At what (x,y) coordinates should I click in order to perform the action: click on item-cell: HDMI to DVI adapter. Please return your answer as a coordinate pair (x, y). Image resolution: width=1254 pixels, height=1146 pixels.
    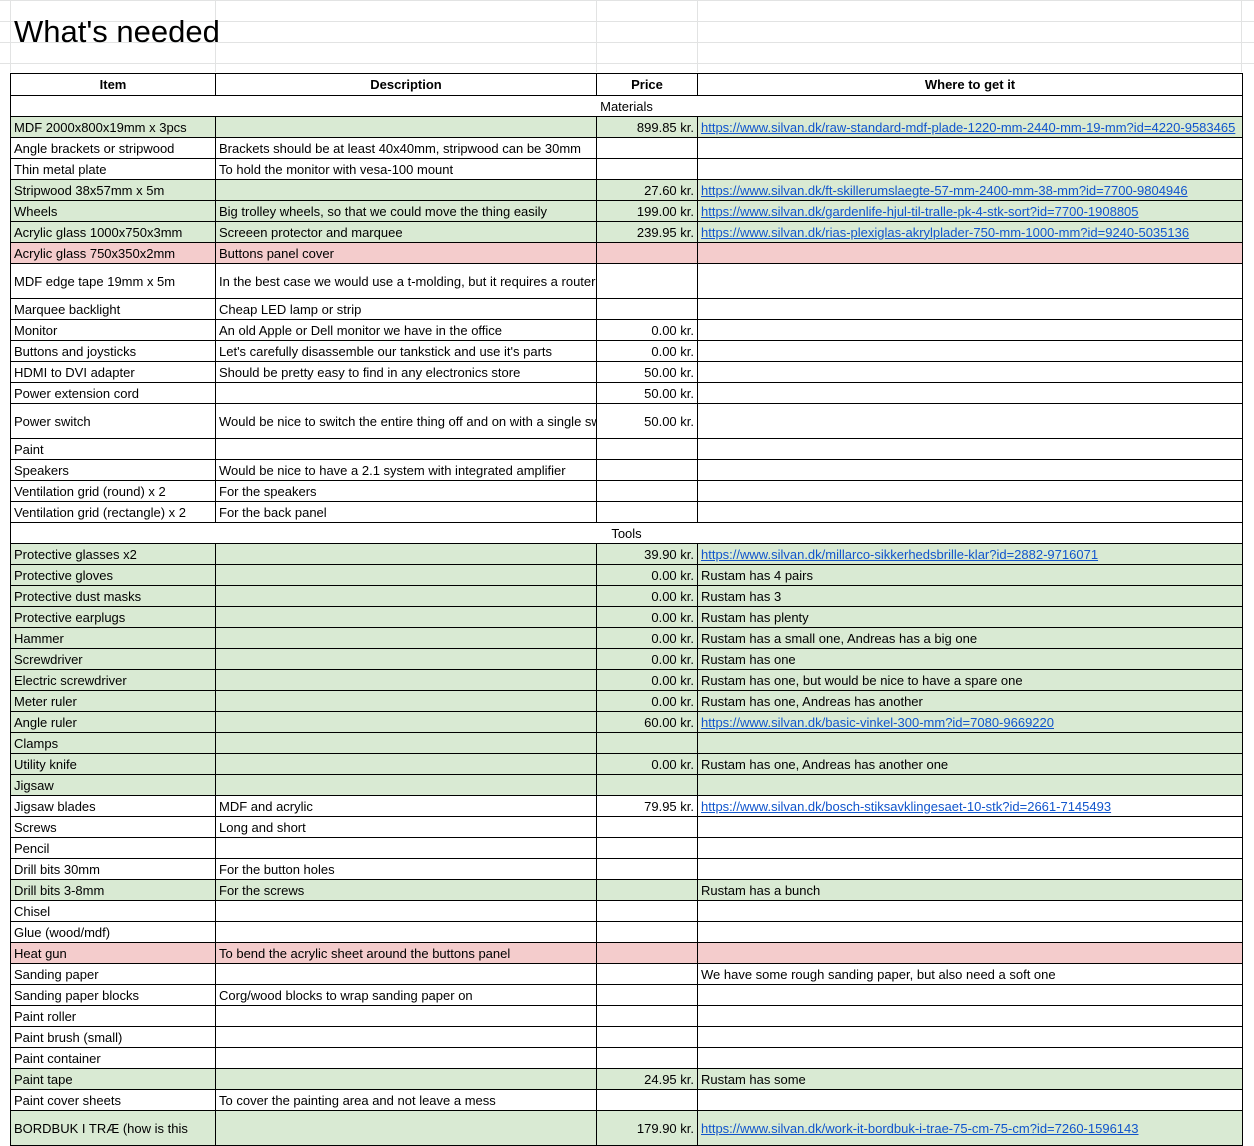
    Looking at the image, I should click on (113, 372).